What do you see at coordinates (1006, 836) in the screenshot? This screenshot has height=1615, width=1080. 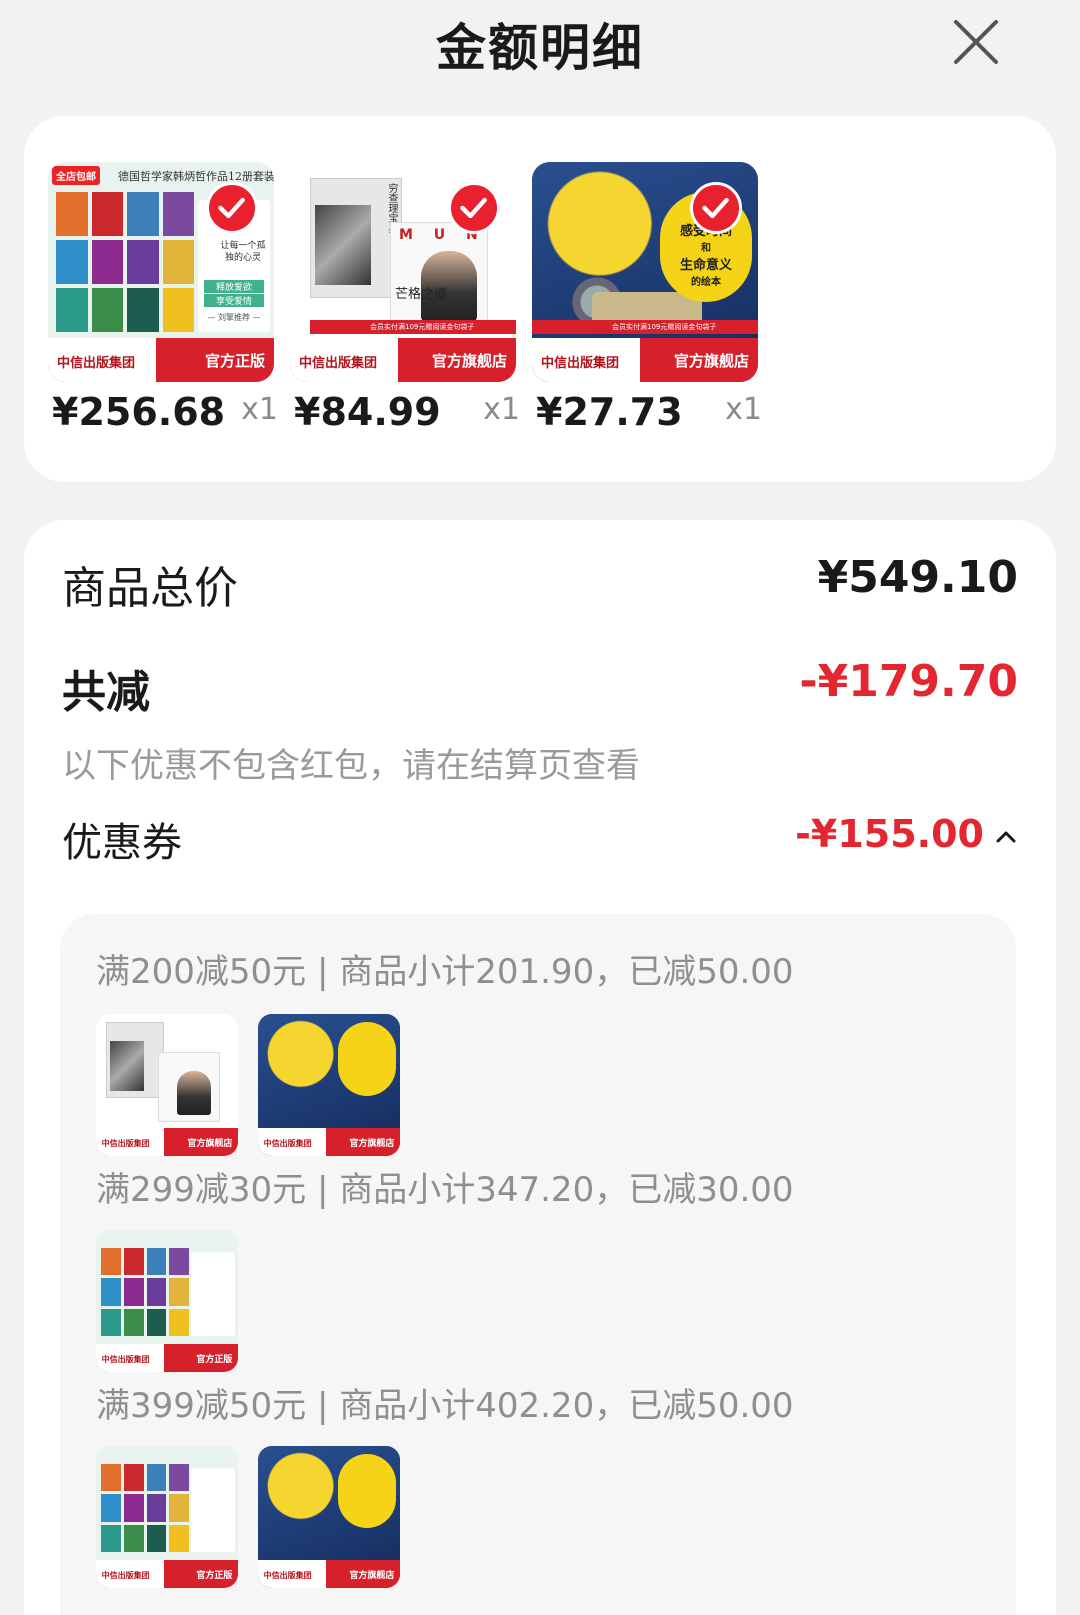 I see `chevron-up-icon` at bounding box center [1006, 836].